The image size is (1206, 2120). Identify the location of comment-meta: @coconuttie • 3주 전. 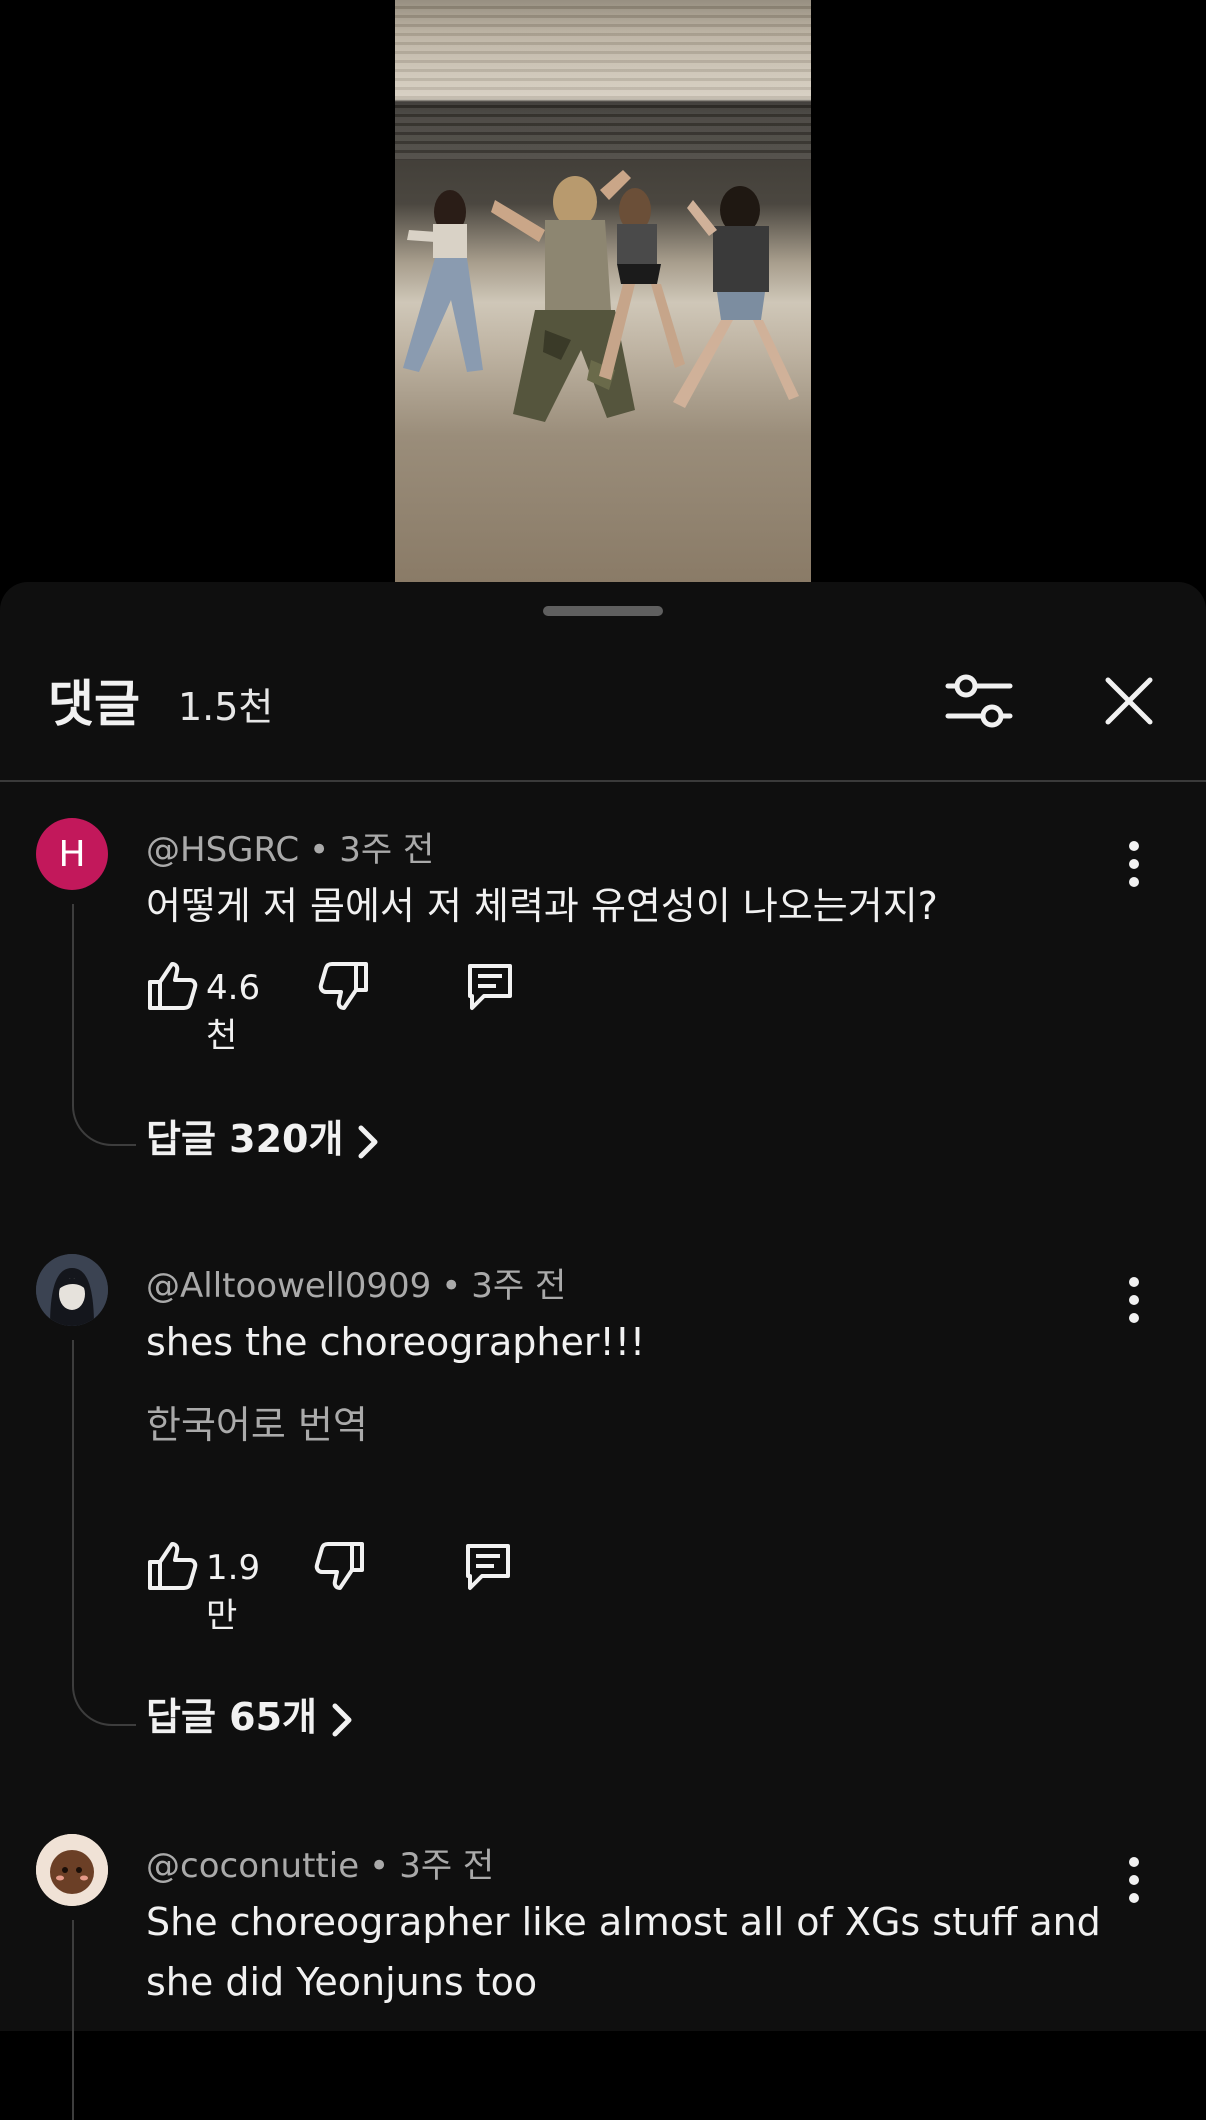
(320, 1866).